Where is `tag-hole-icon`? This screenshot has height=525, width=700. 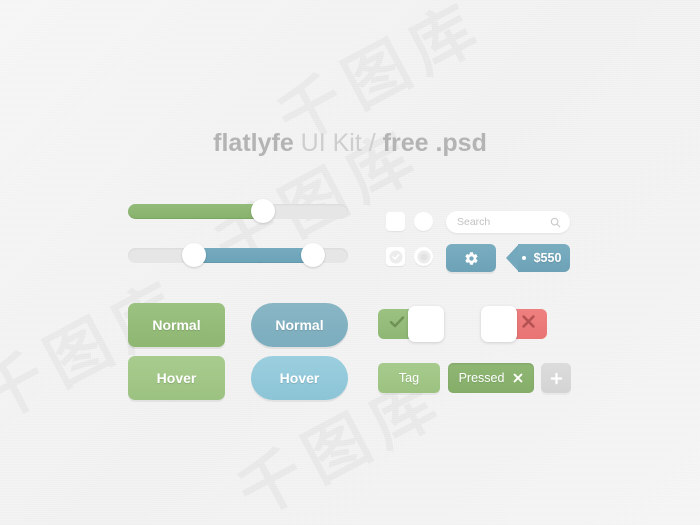 tag-hole-icon is located at coordinates (524, 258).